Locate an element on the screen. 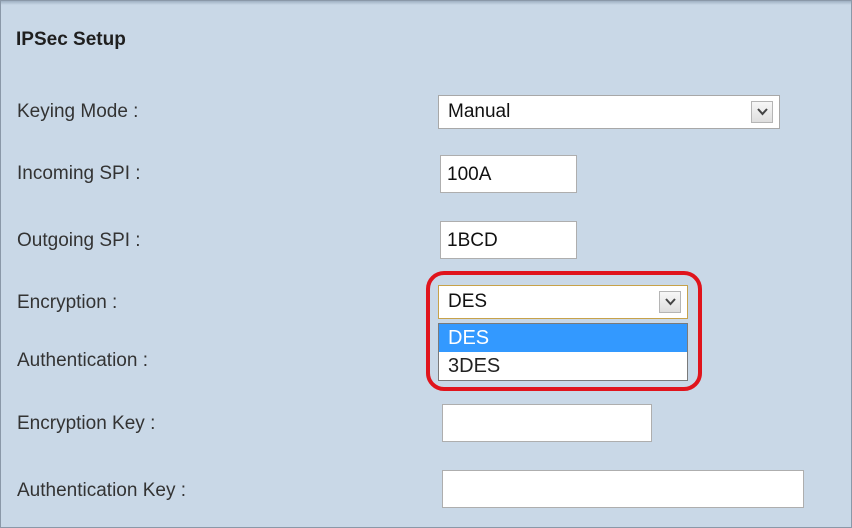 The height and width of the screenshot is (528, 852). outgoing-spi-label: Outgoing SPI : is located at coordinates (79, 240).